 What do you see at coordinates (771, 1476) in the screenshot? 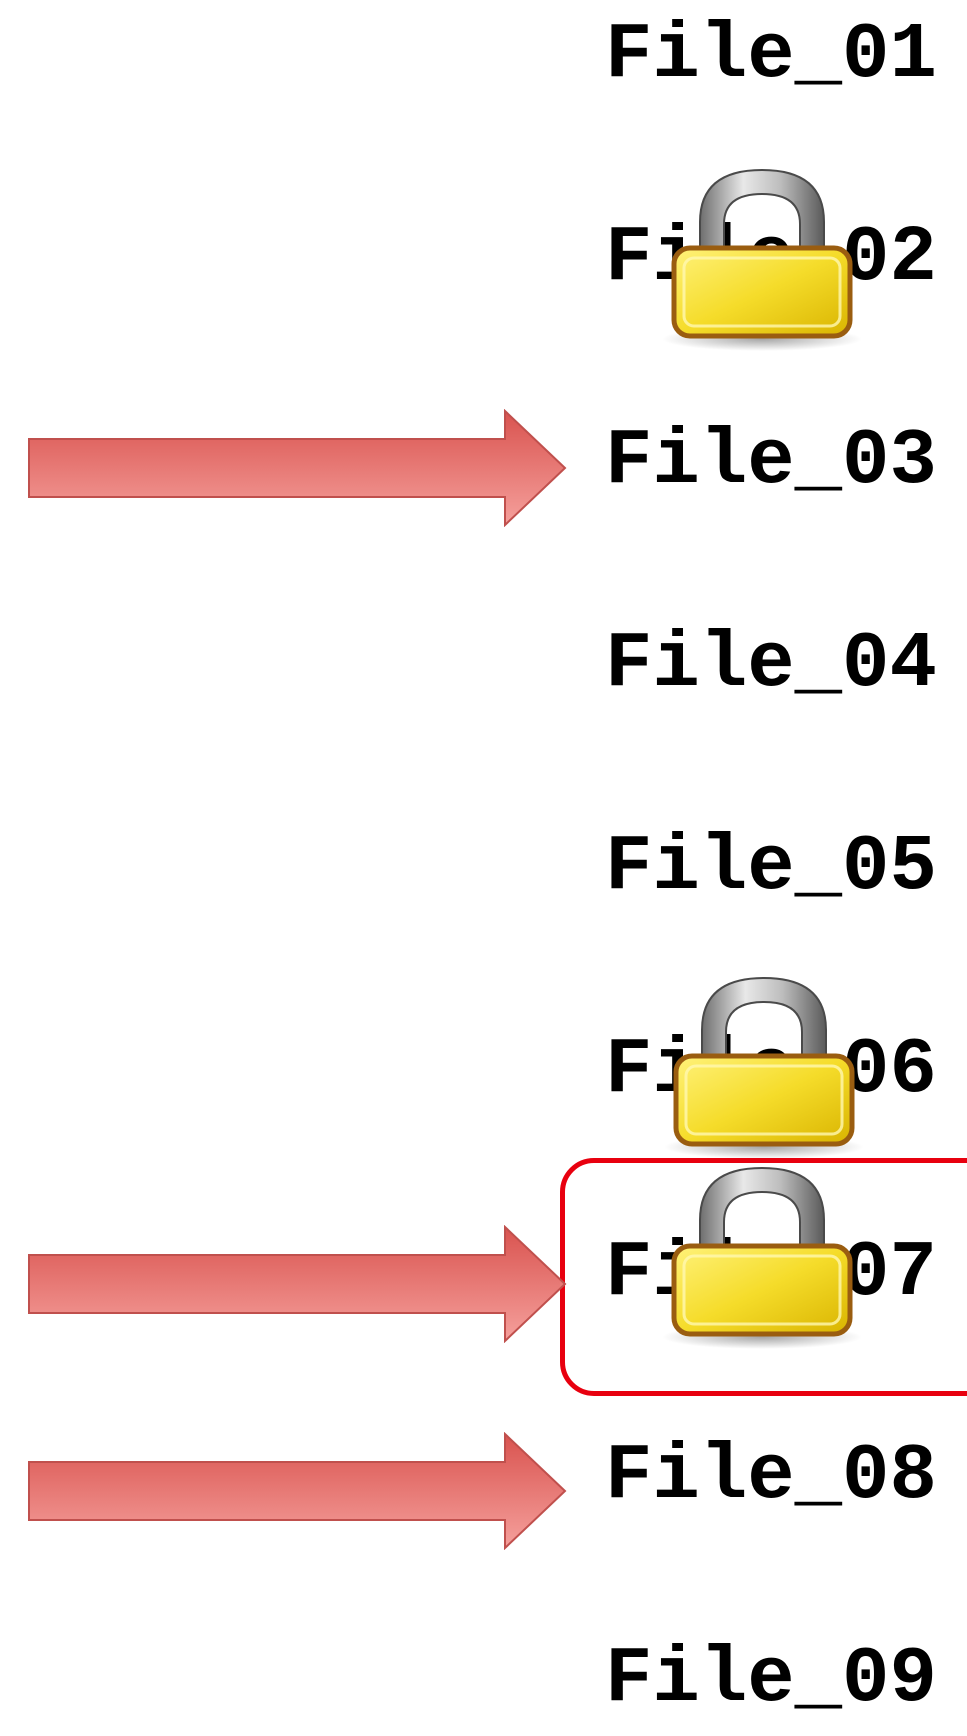
I see `file-label-08: File_08` at bounding box center [771, 1476].